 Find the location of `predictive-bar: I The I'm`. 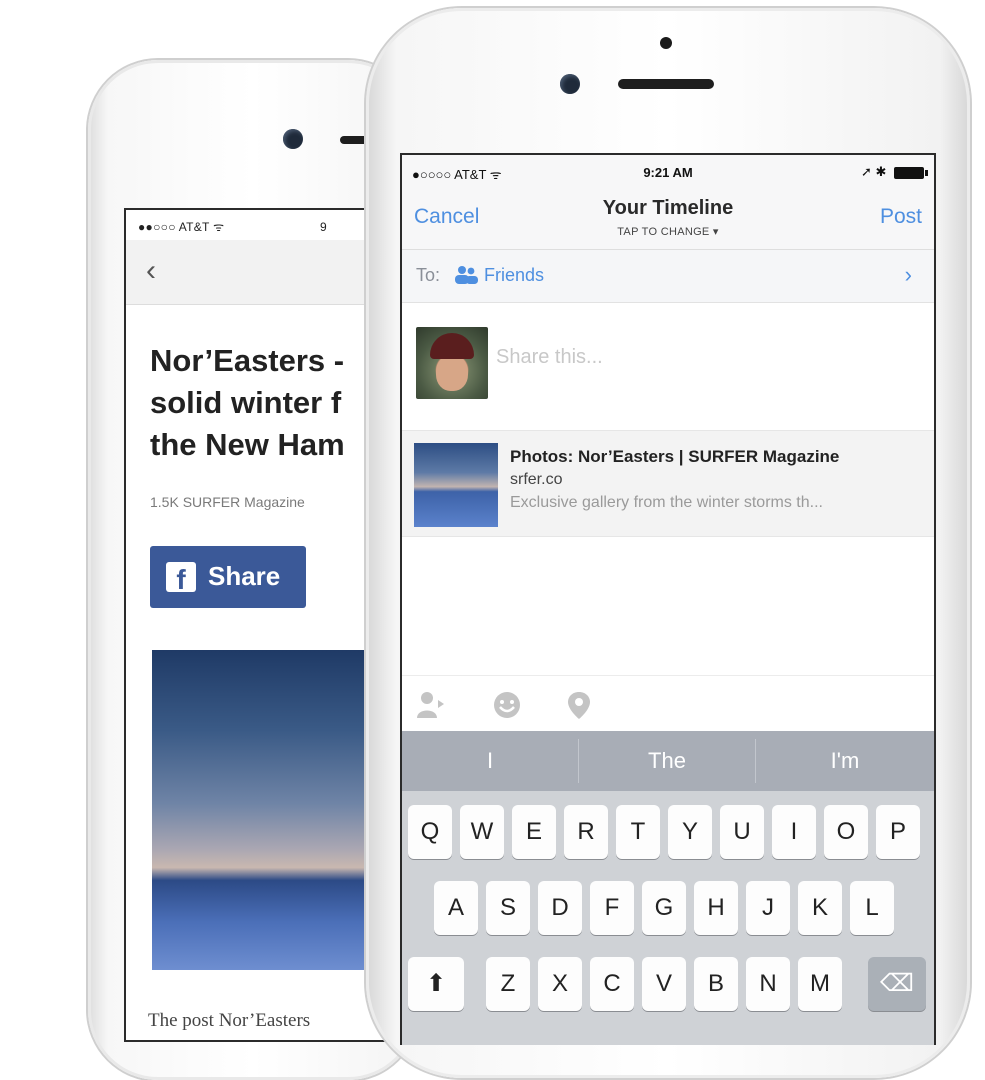

predictive-bar: I The I'm is located at coordinates (668, 761).